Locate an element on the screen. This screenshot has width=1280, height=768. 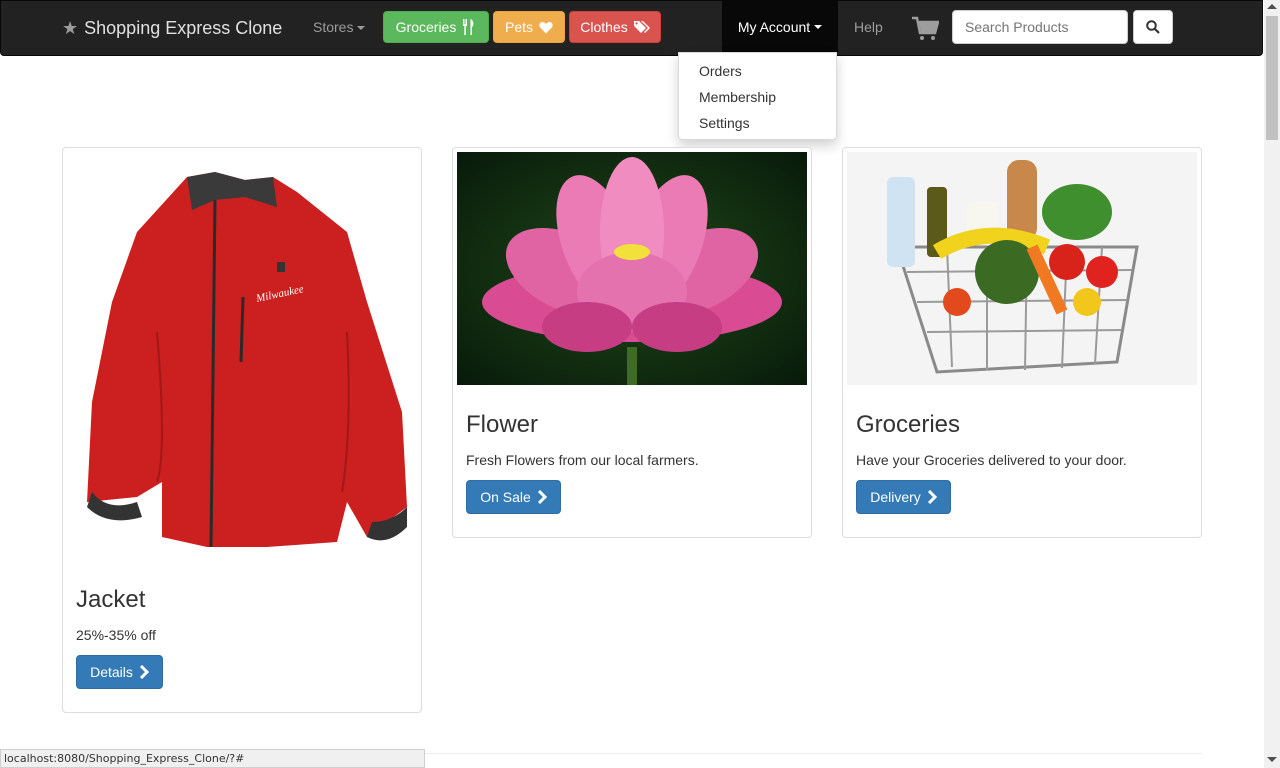
delivery-button: Delivery is located at coordinates (903, 497).